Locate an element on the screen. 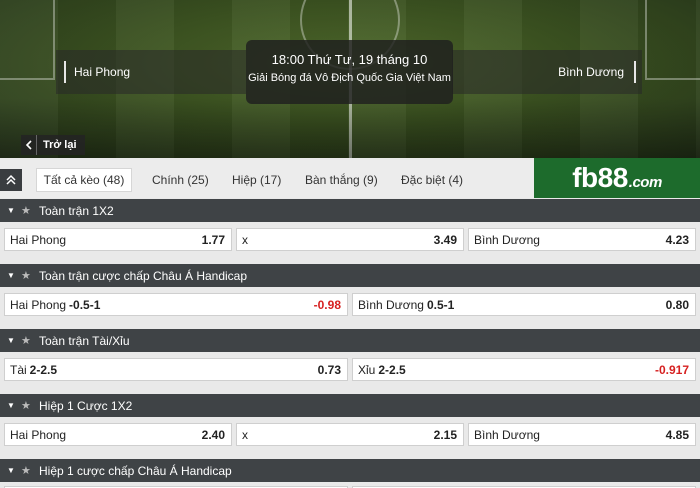  market-header: ▼ ★ Hiệp 1 Cược 1X2 is located at coordinates (350, 405).